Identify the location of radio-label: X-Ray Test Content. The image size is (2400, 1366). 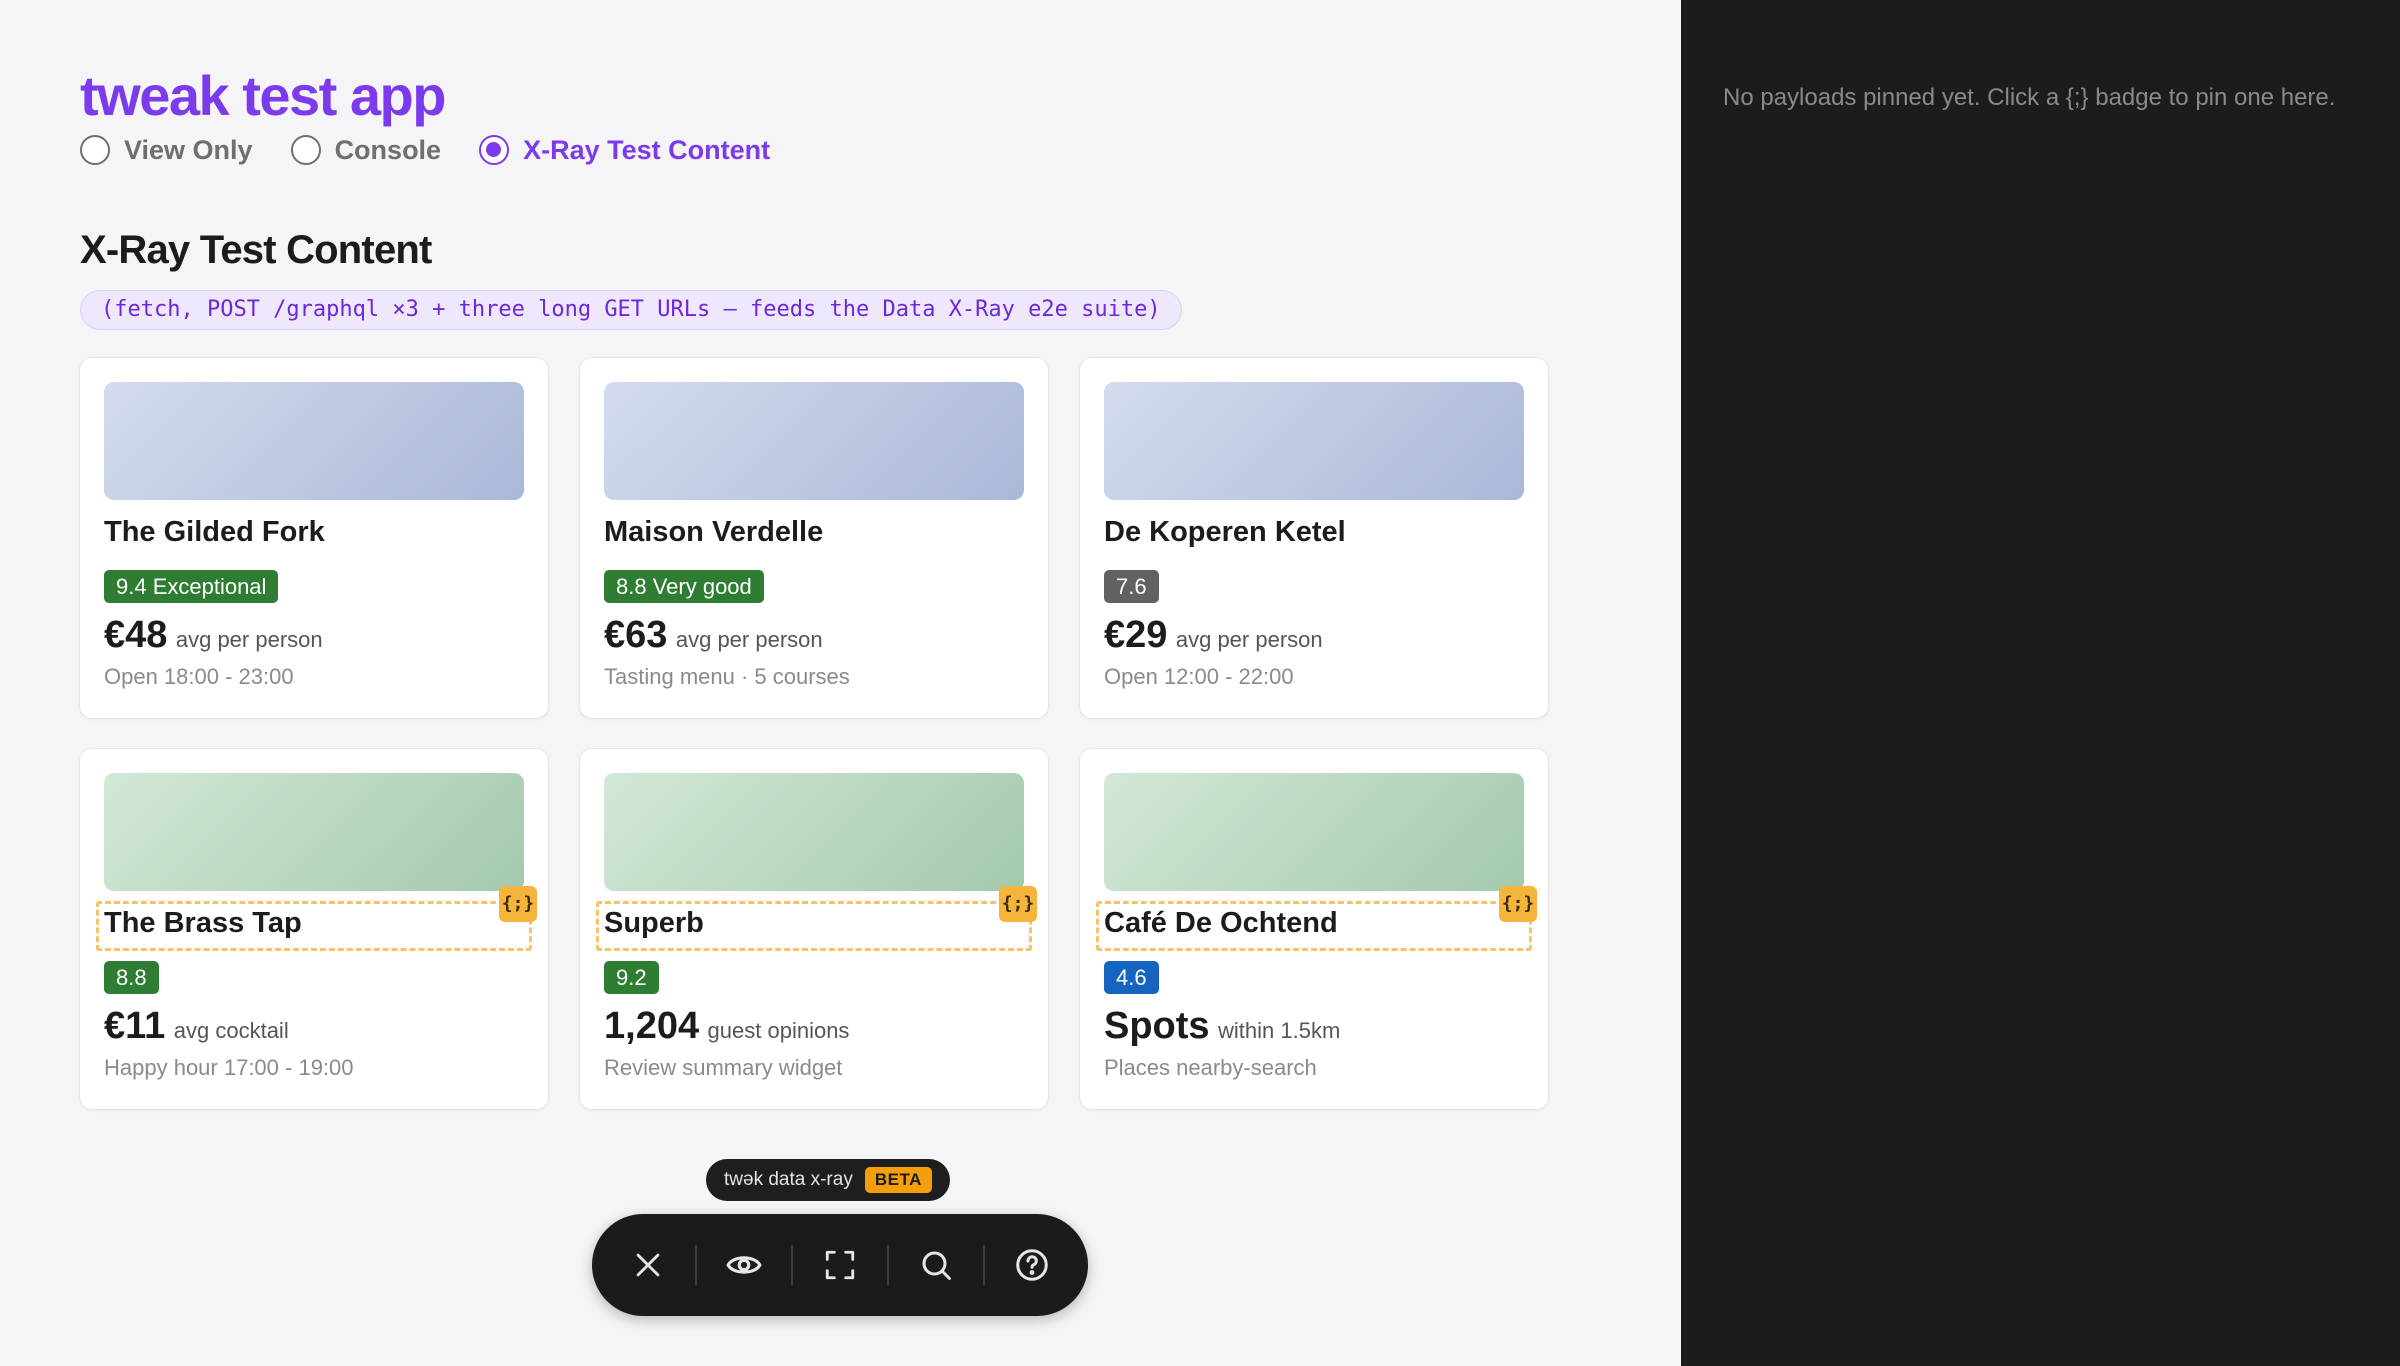
(647, 149).